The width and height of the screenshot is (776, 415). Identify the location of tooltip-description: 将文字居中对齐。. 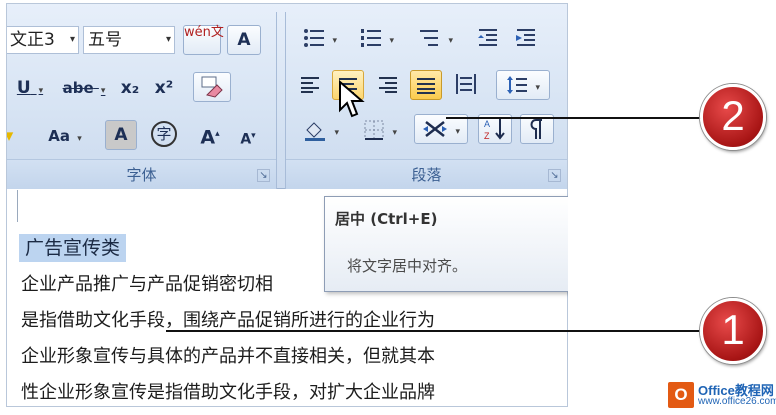
(407, 266).